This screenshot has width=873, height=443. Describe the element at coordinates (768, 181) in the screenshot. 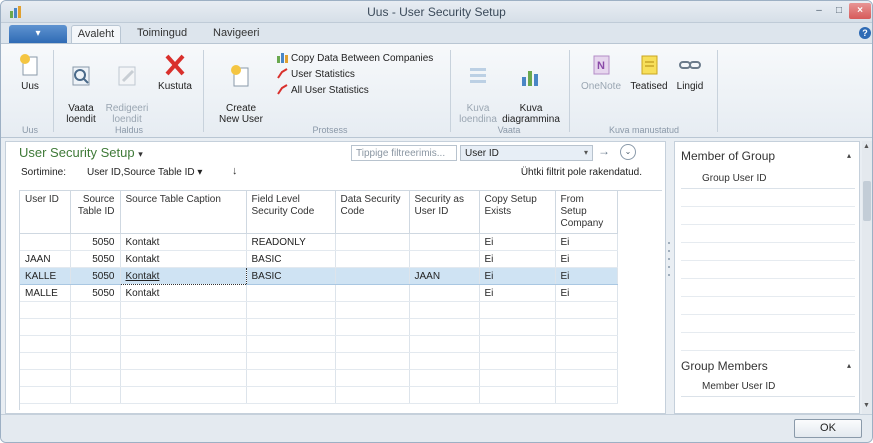

I see `factbox-column-group-user-id: Group User ID` at that location.